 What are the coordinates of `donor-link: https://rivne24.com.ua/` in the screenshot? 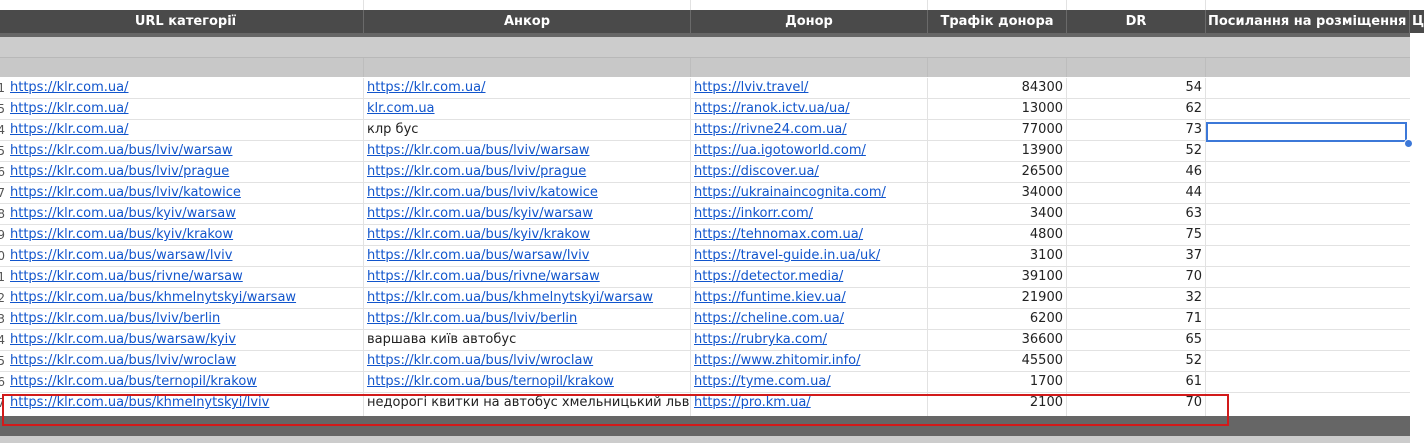 It's located at (809, 130).